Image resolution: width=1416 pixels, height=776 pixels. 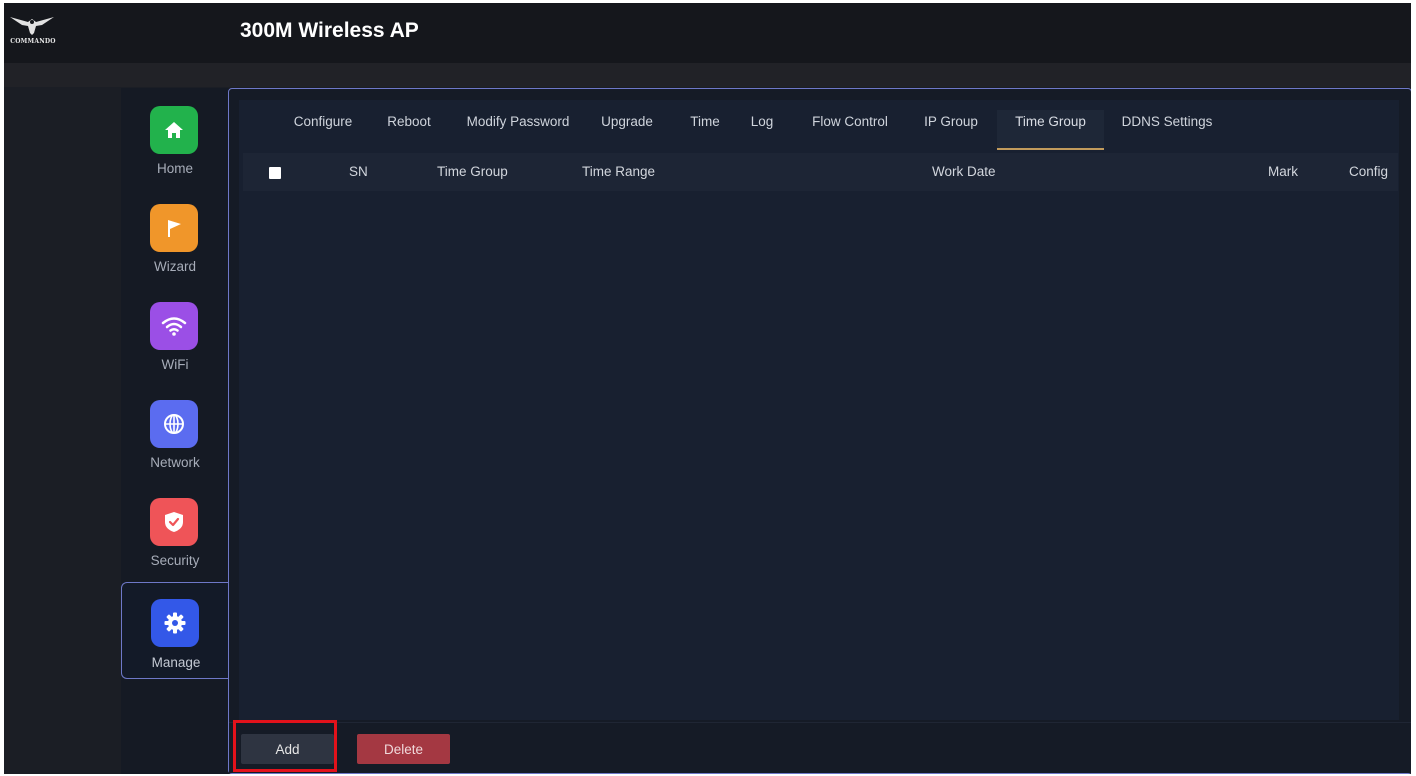 I want to click on sidebar-item-wifi: WiFi, so click(x=175, y=334).